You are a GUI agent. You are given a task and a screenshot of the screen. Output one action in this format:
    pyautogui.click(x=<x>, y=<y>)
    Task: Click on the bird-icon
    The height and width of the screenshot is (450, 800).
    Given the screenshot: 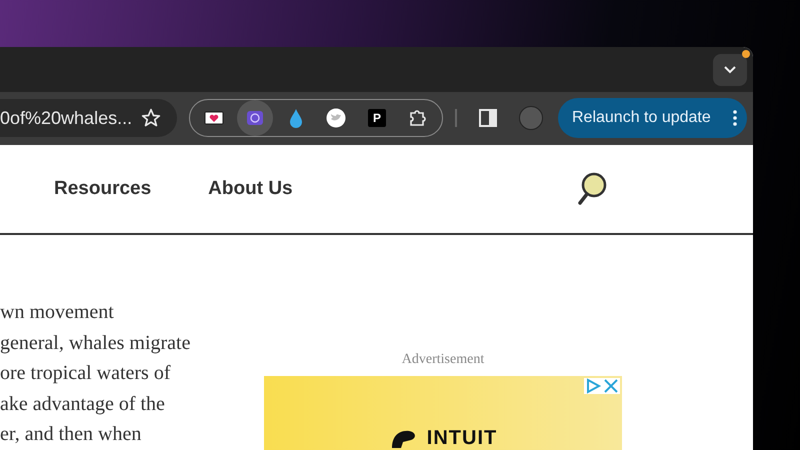 What is the action you would take?
    pyautogui.click(x=336, y=118)
    